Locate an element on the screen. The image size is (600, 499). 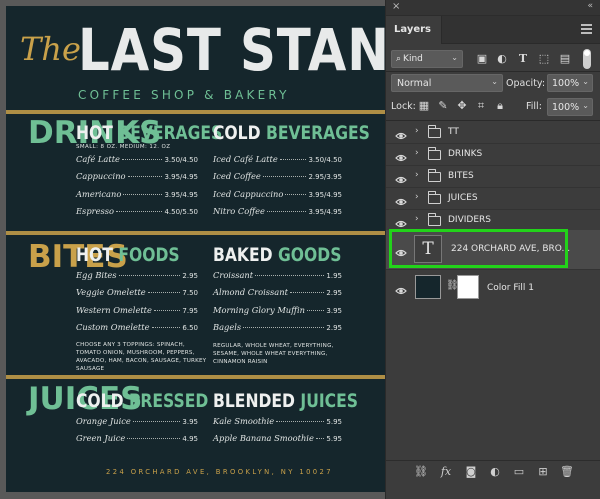
fill-layer-thumbnail is located at coordinates (428, 287).